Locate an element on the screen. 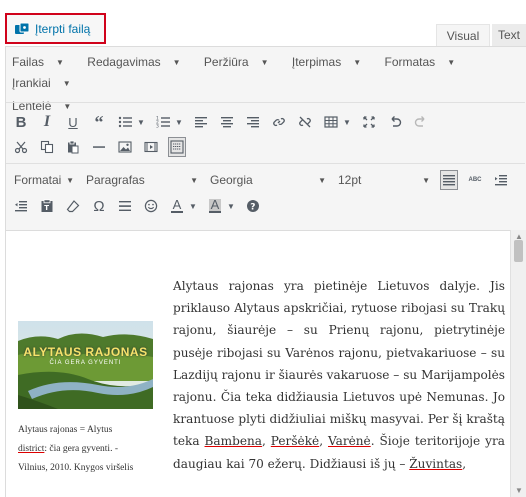 The height and width of the screenshot is (497, 526). insert-file-label: Įterpti failą is located at coordinates (63, 28).